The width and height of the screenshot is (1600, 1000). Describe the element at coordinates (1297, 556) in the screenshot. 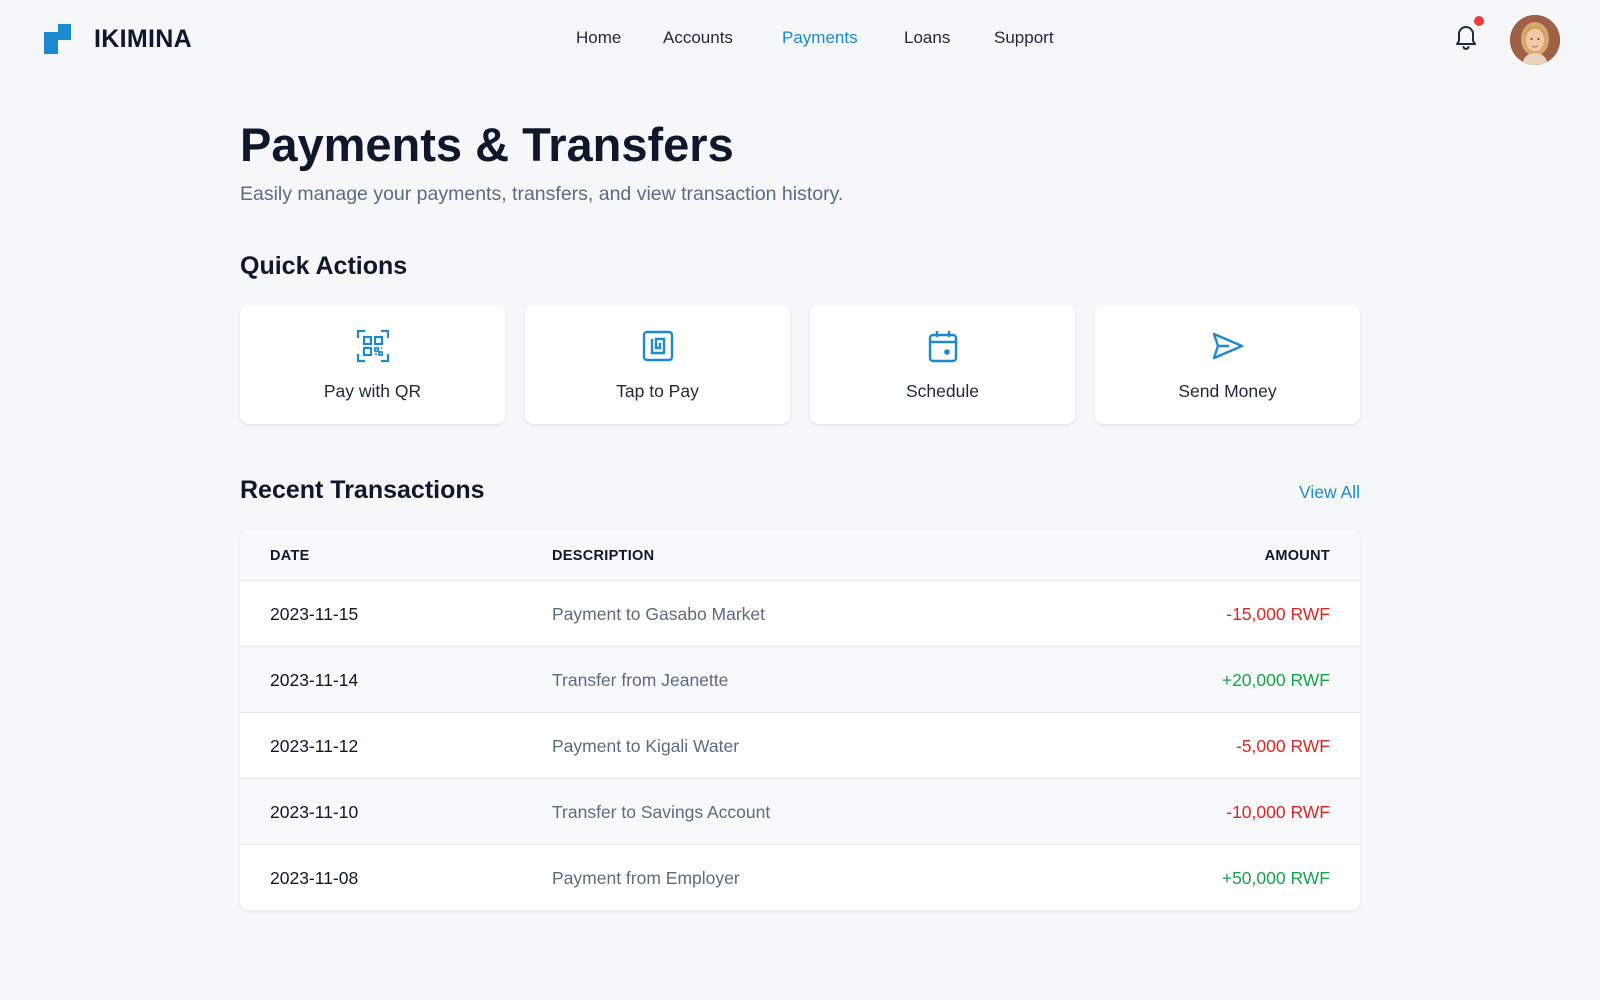

I see `column-header-amount: AMOUNT` at that location.